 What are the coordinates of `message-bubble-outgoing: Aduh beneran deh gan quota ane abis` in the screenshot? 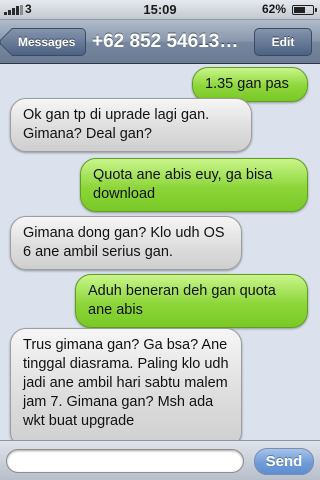 It's located at (191, 301).